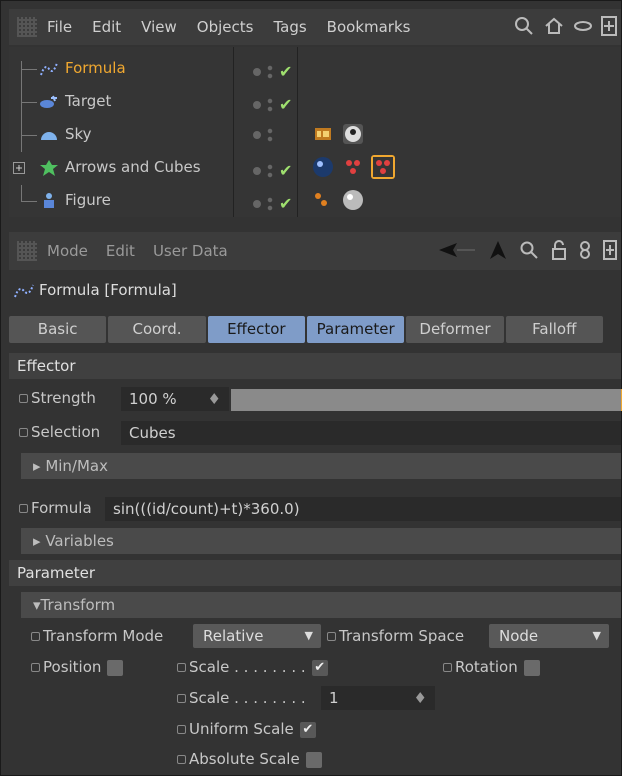 This screenshot has width=622, height=776. I want to click on object-row-sky: Sky, so click(315, 135).